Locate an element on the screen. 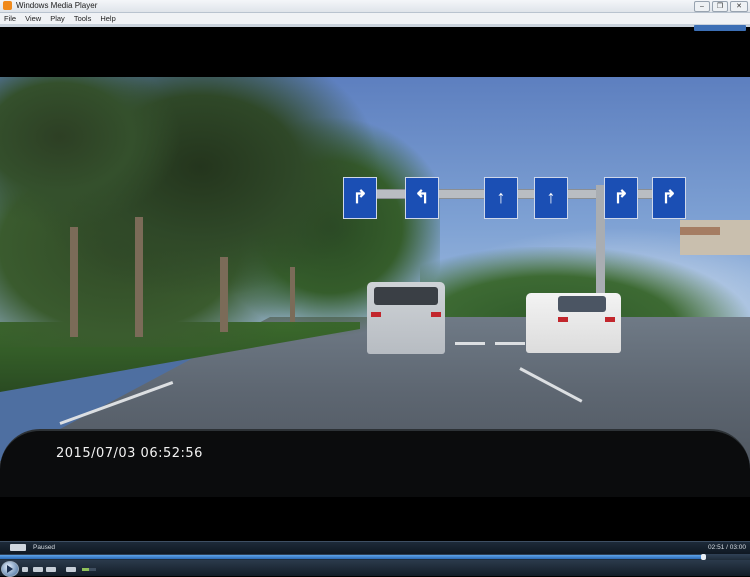  close-button: ✕ is located at coordinates (739, 6).